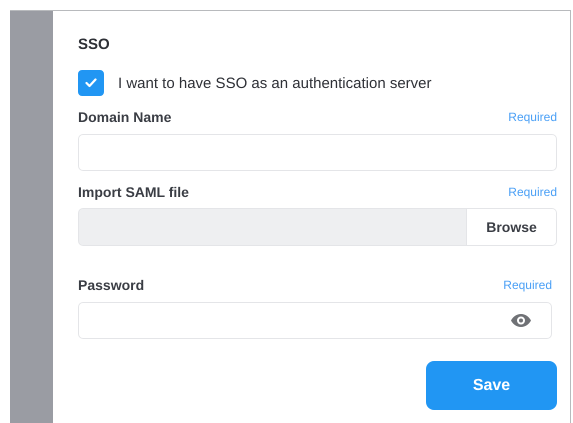 The width and height of the screenshot is (573, 423). I want to click on file-field: Browse, so click(317, 227).